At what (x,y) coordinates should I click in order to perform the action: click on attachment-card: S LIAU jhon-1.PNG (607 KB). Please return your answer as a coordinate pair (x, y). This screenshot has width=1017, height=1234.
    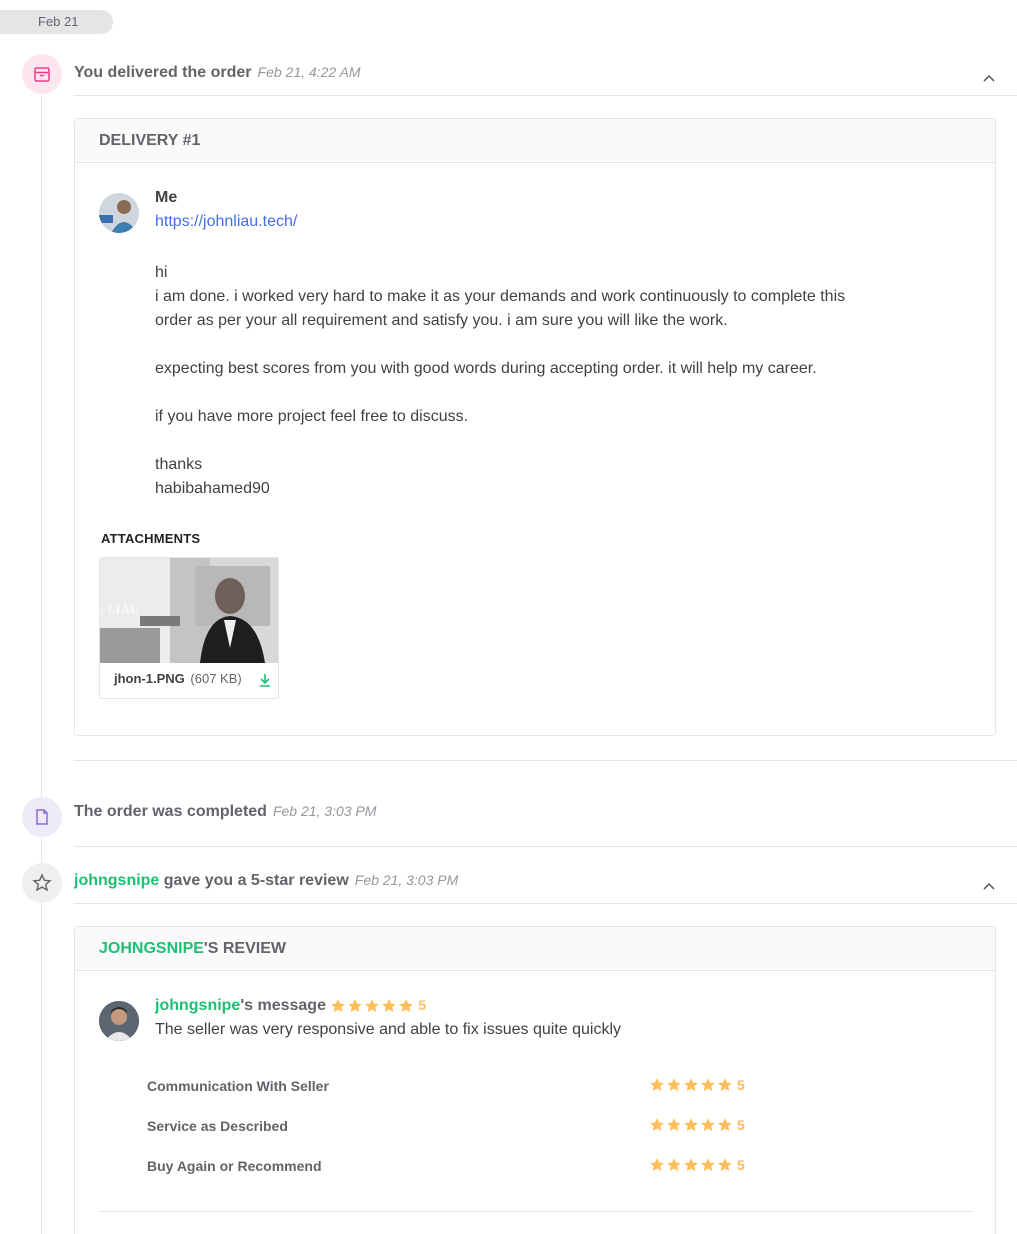
    Looking at the image, I should click on (189, 628).